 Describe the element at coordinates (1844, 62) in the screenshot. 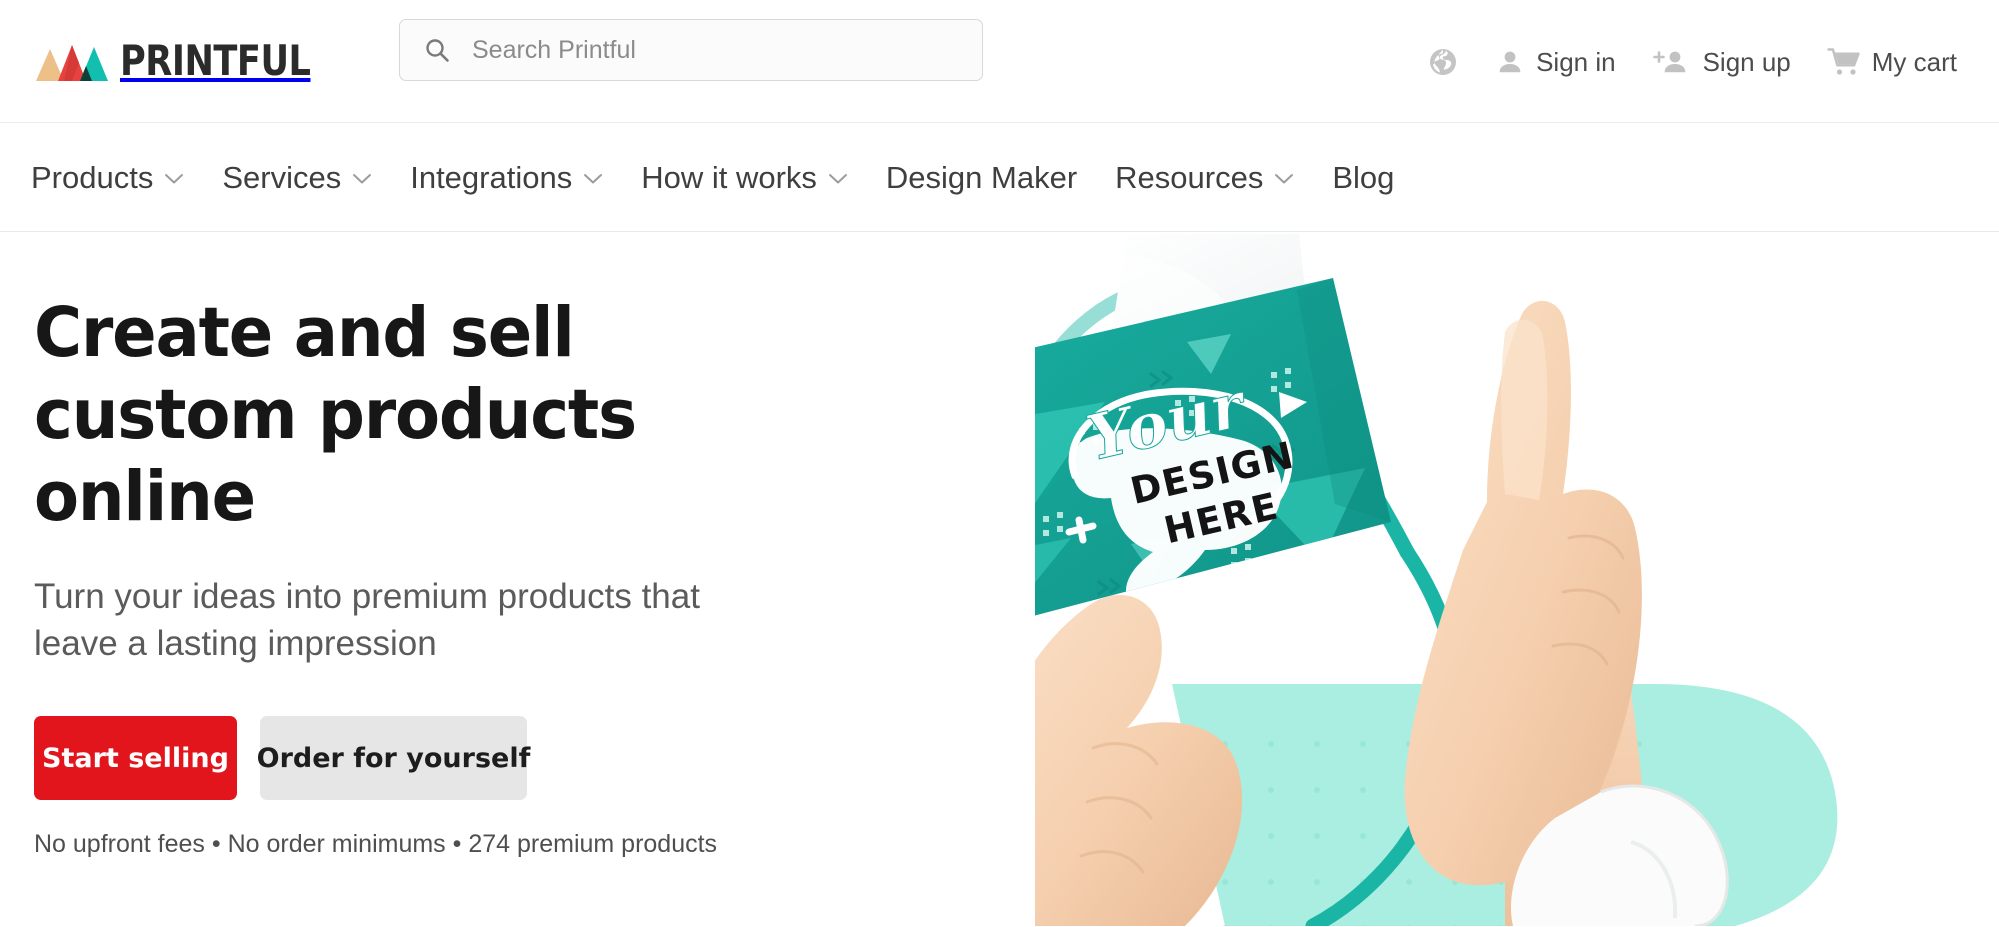

I see `cart-icon` at that location.